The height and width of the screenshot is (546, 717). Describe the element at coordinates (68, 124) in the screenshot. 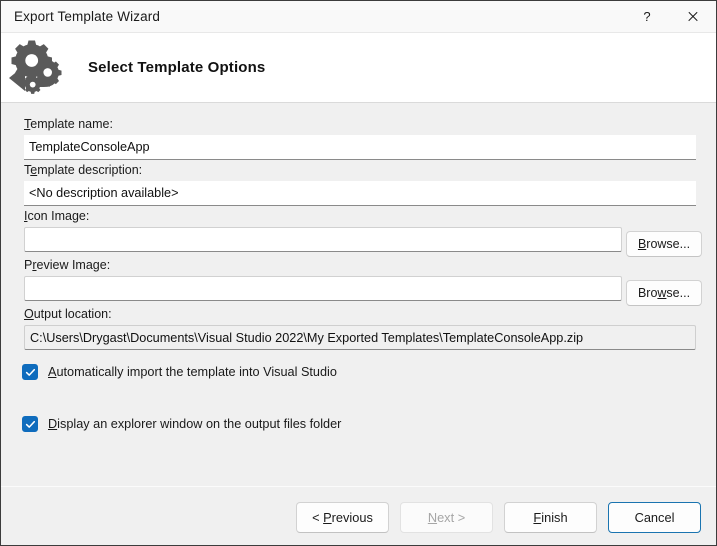

I see `template-name-label: Template name:` at that location.